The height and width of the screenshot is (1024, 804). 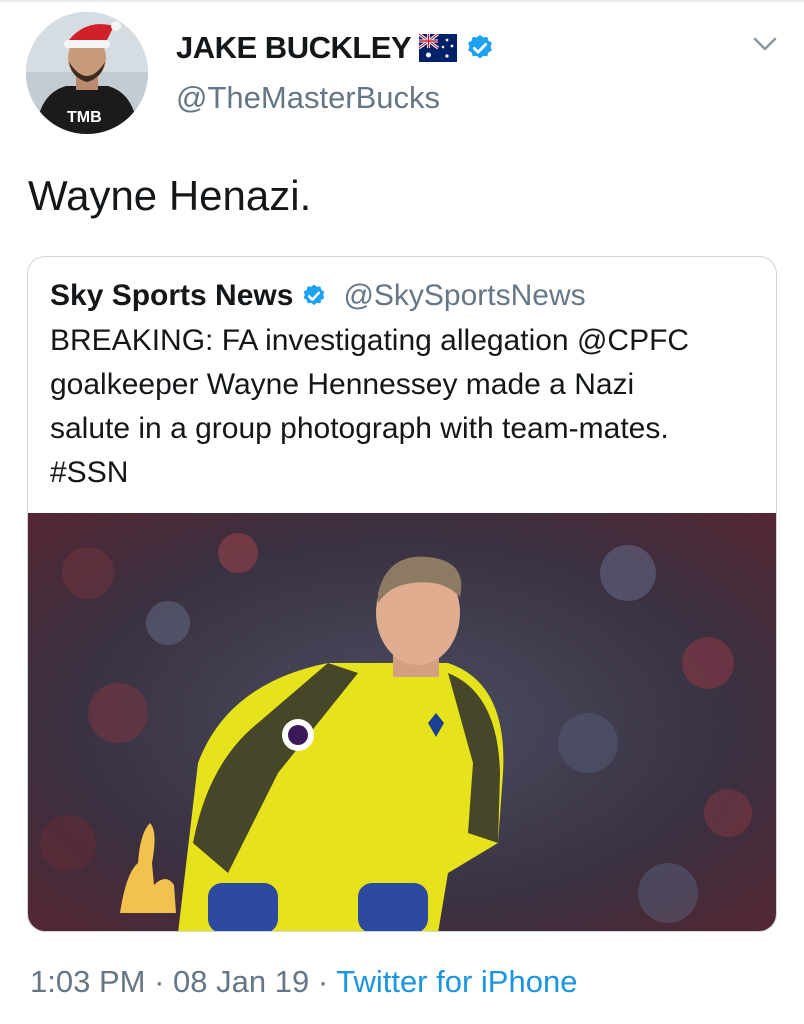 What do you see at coordinates (400, 473) in the screenshot?
I see `quoted-hashtag: #SSN` at bounding box center [400, 473].